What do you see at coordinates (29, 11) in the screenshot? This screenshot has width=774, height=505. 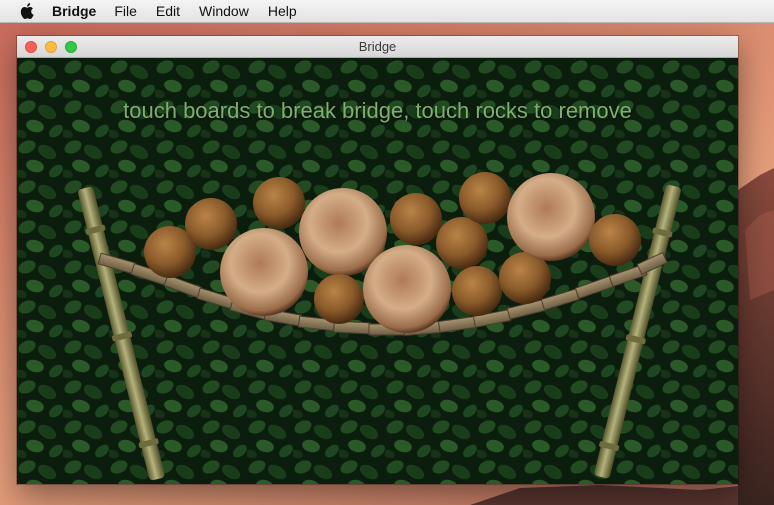 I see `apple-icon` at bounding box center [29, 11].